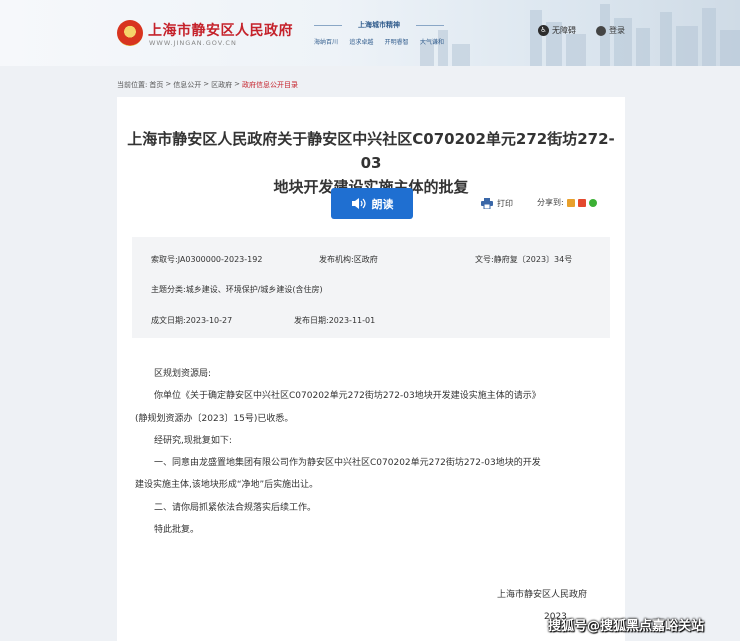 This screenshot has width=740, height=641. What do you see at coordinates (227, 485) in the screenshot?
I see `body-paragraph: 建设实施主体,该地块形成“净地”后实施出让。` at bounding box center [227, 485].